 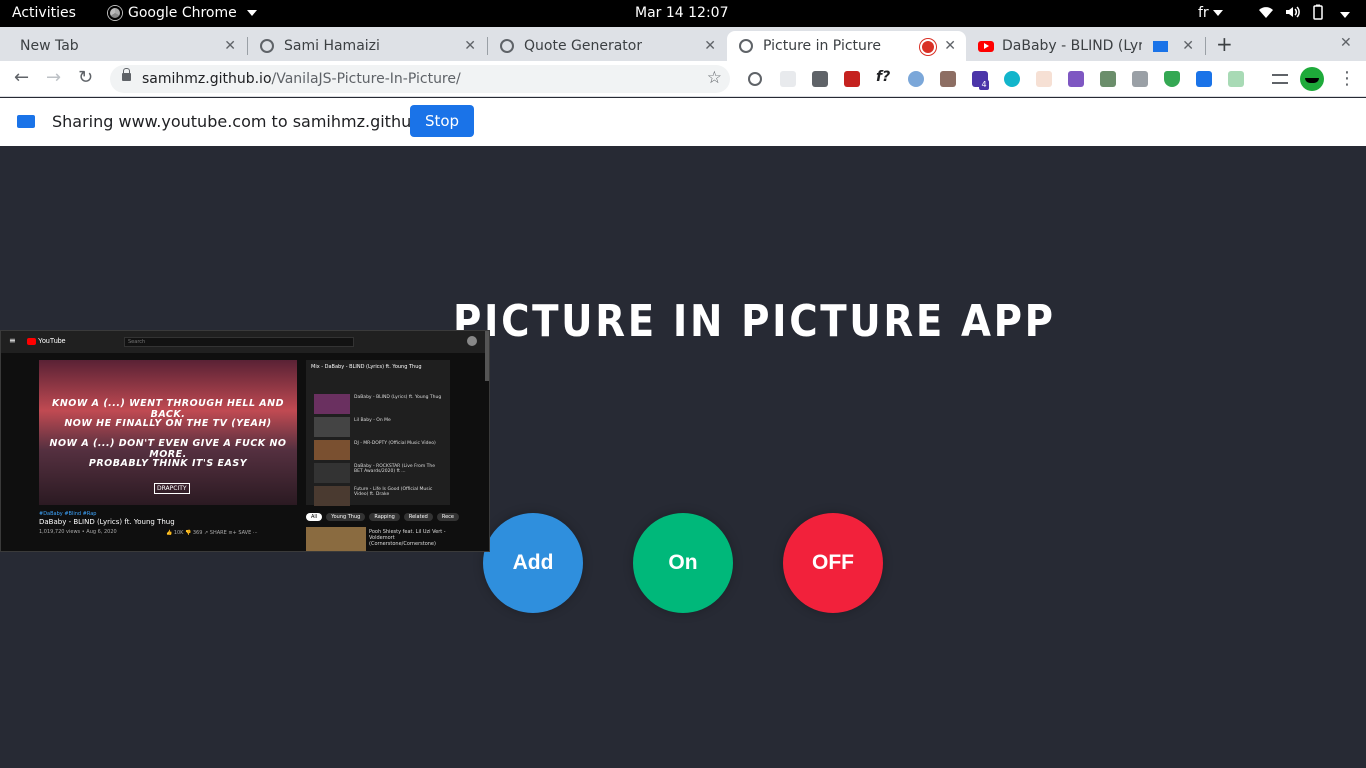 What do you see at coordinates (583, 46) in the screenshot?
I see `tab-title: Quote Generator` at bounding box center [583, 46].